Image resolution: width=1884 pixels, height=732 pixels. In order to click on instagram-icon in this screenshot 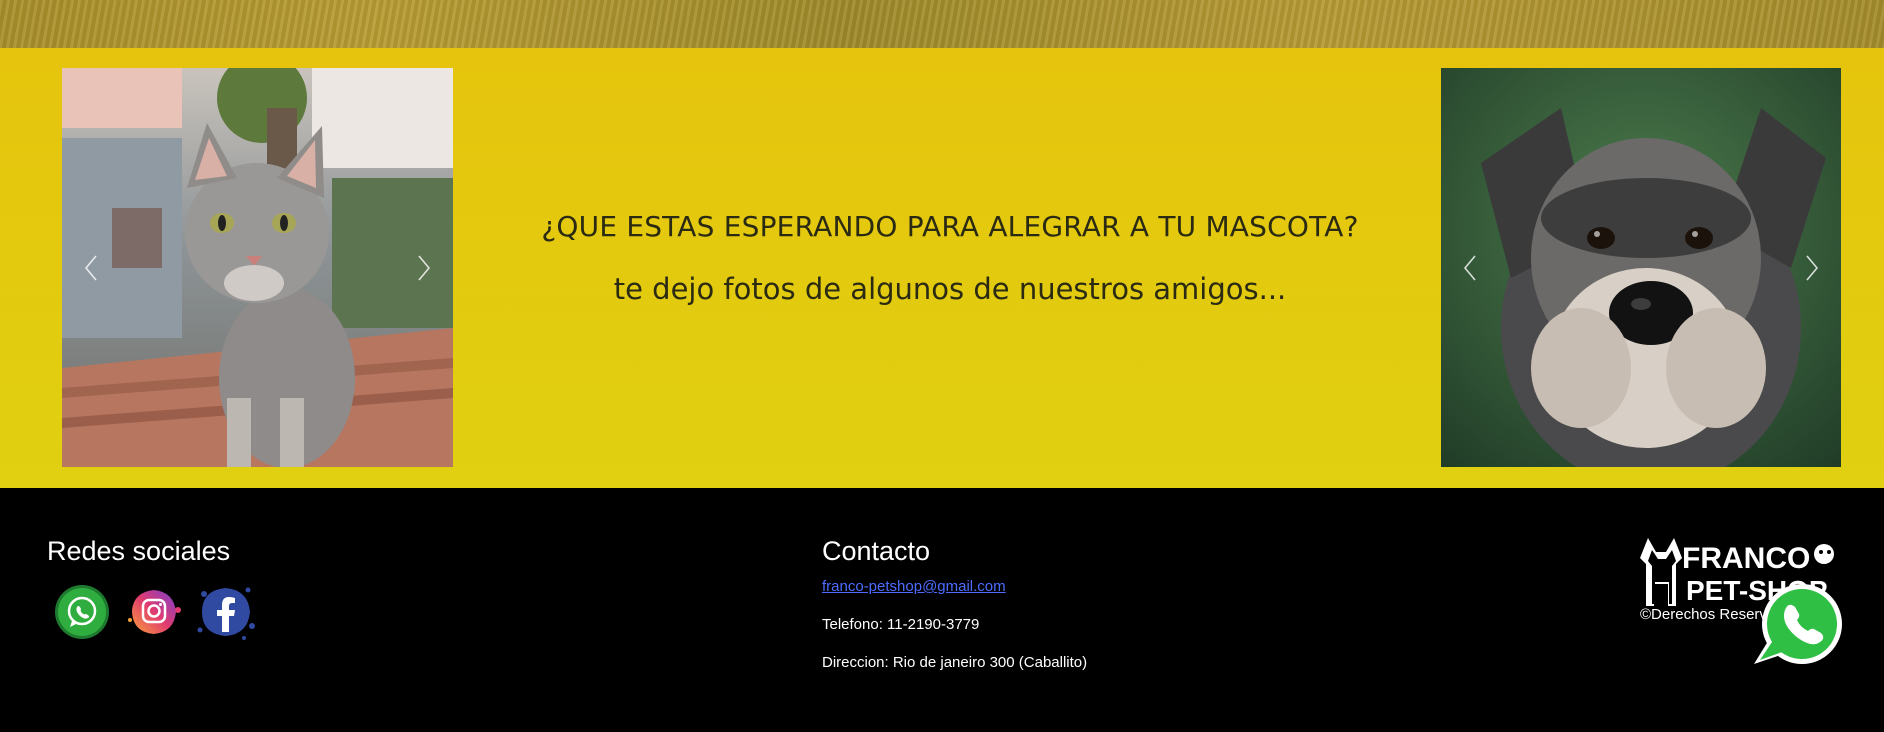, I will do `click(154, 612)`.